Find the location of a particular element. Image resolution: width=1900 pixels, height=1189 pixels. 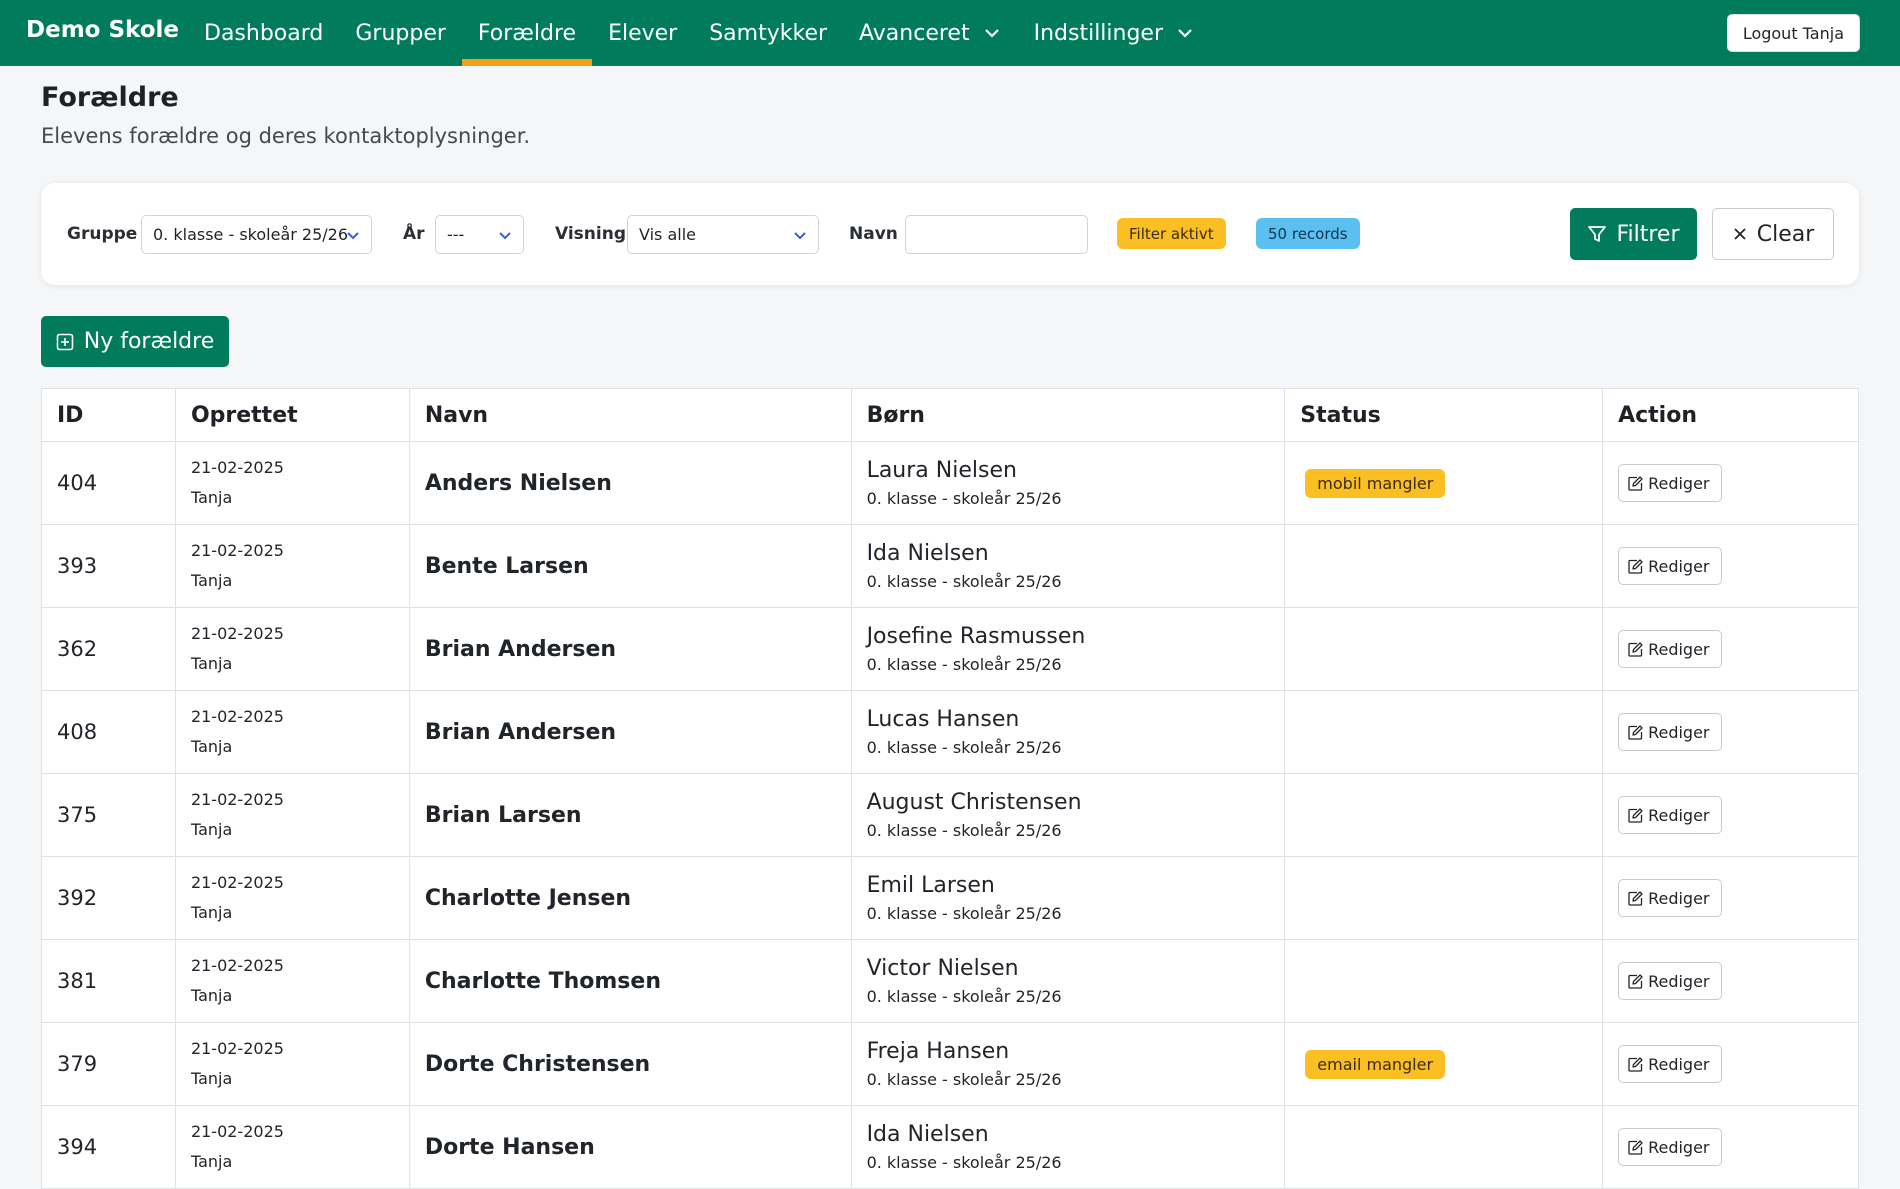

nav-item-samtykker: Samtykker is located at coordinates (768, 33).